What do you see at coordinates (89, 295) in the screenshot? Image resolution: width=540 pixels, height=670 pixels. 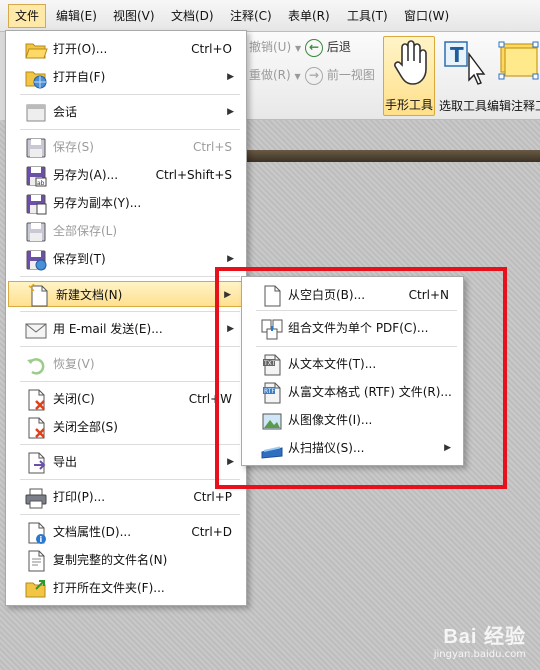 I see `file-menu-item-label: 新建文档(N)` at bounding box center [89, 295].